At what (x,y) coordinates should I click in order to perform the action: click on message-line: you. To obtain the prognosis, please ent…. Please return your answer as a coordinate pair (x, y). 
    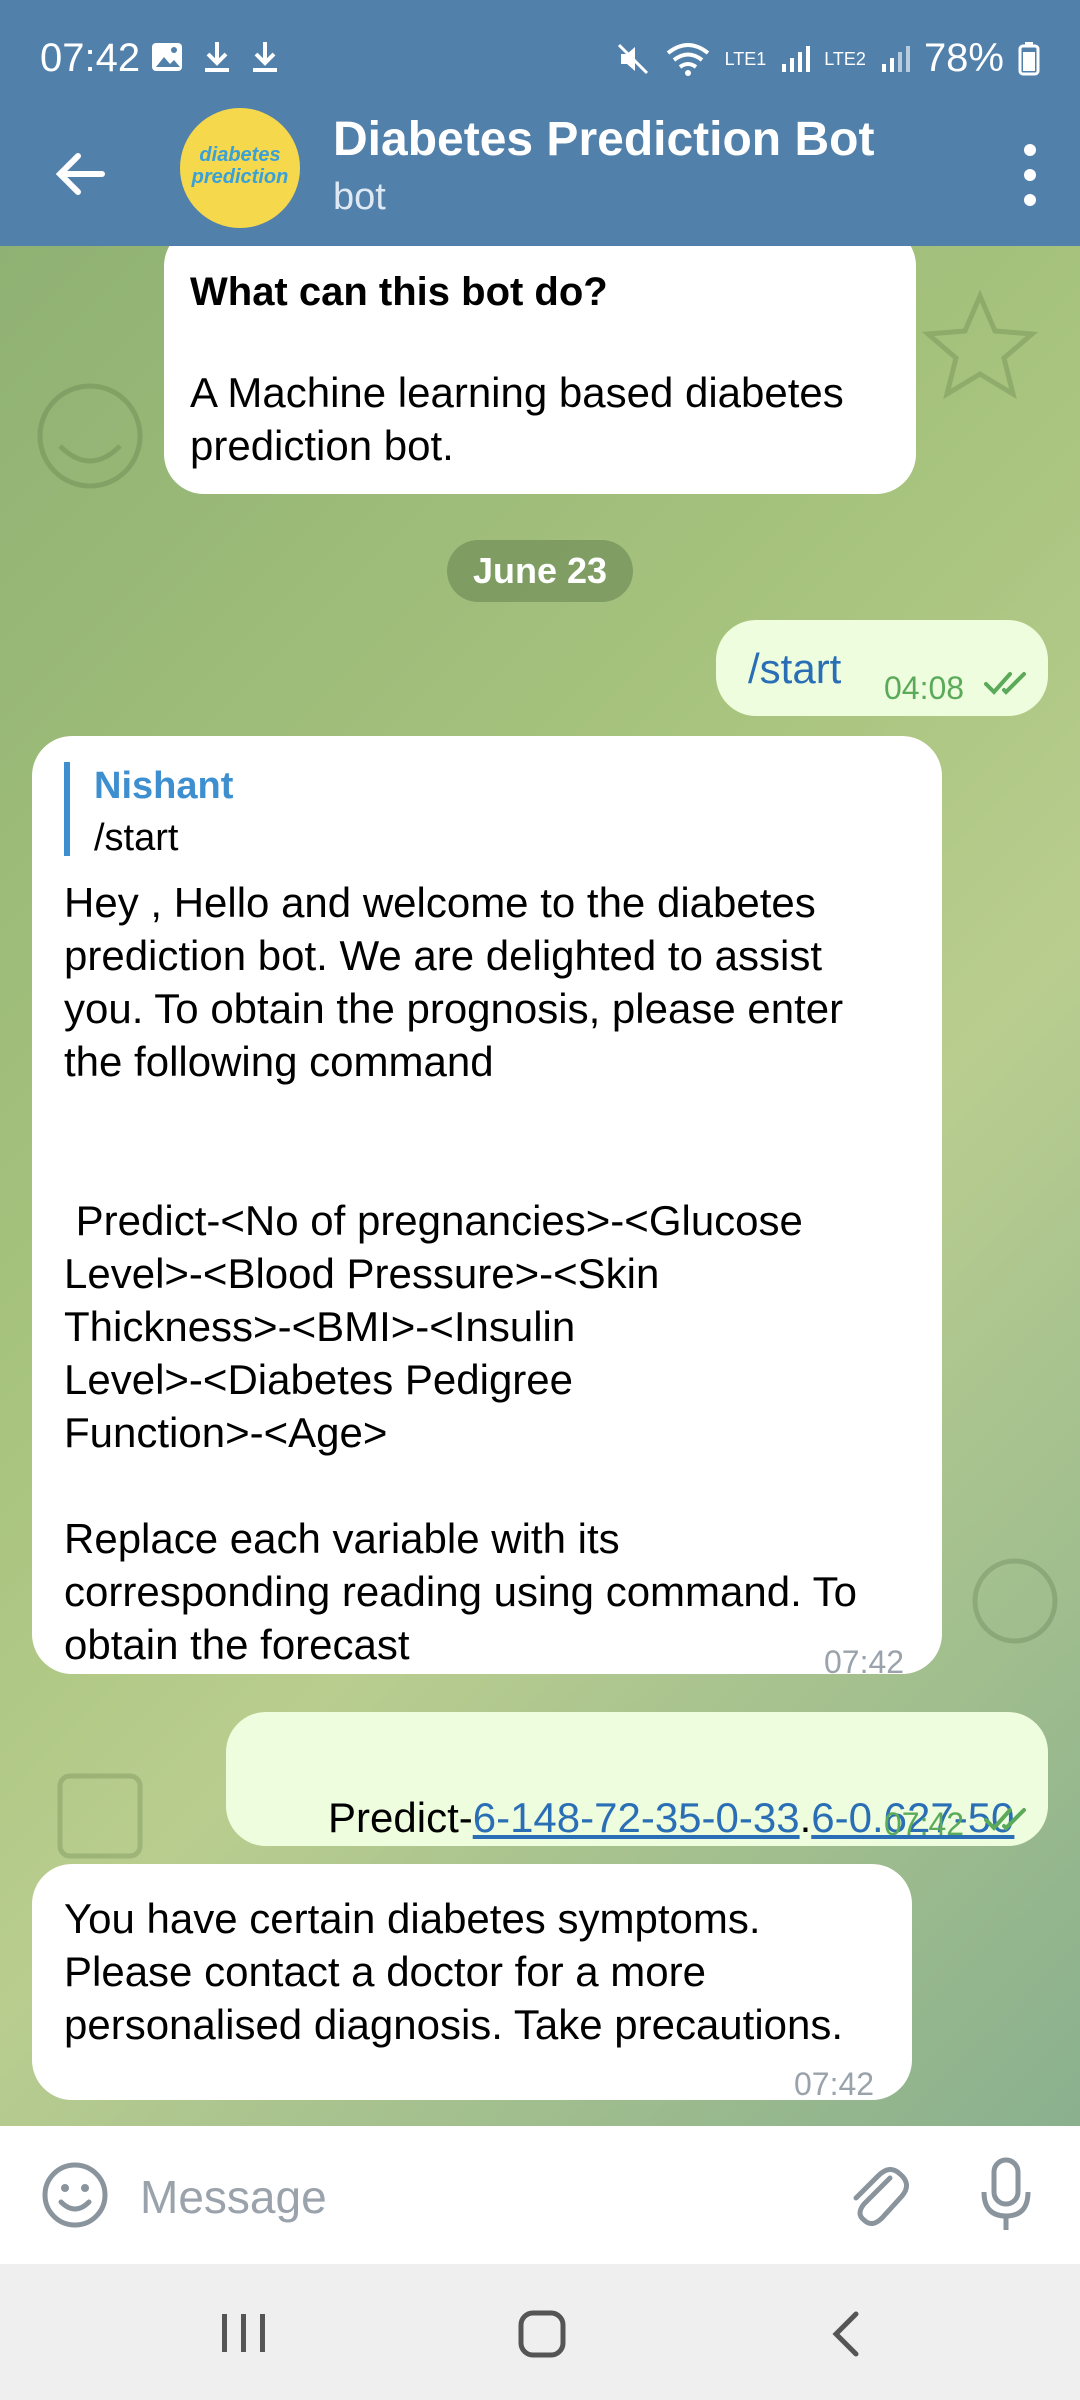
    Looking at the image, I should click on (454, 1008).